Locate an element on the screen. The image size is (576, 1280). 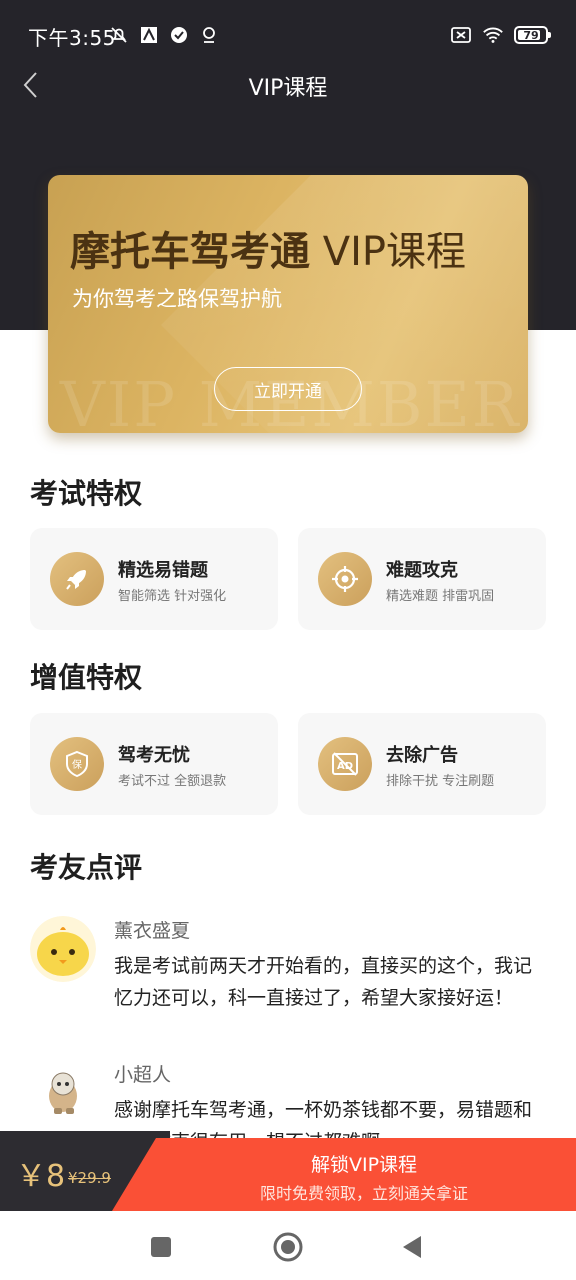
circle-icon is located at coordinates (288, 1247).